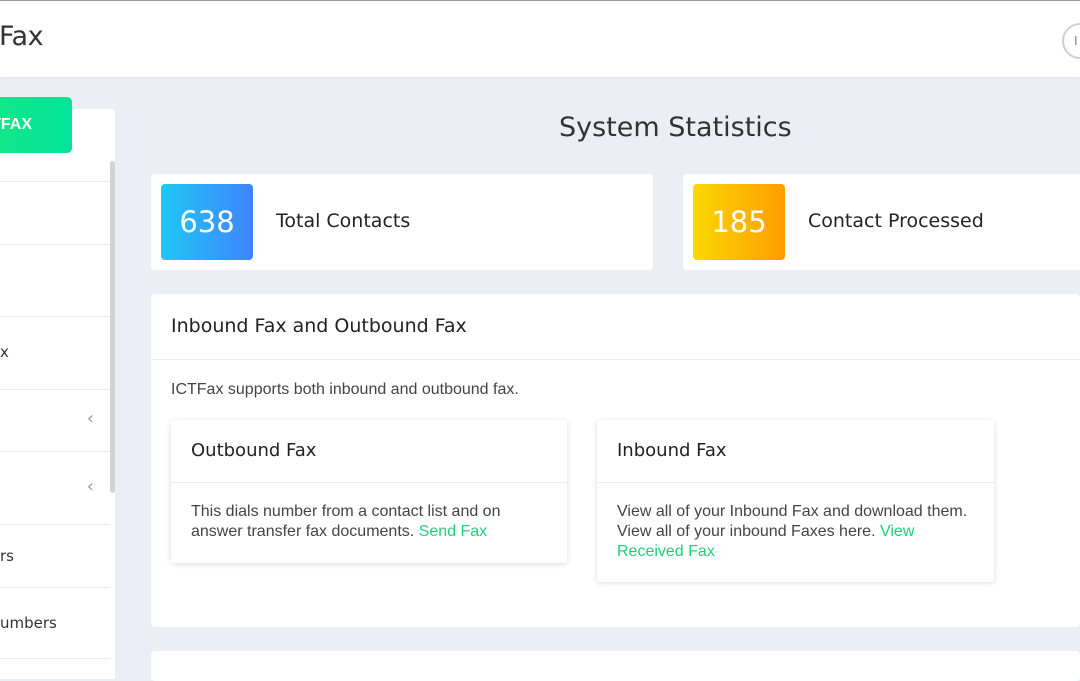  Describe the element at coordinates (7, 556) in the screenshot. I see `sidebar-item-label: rs` at that location.